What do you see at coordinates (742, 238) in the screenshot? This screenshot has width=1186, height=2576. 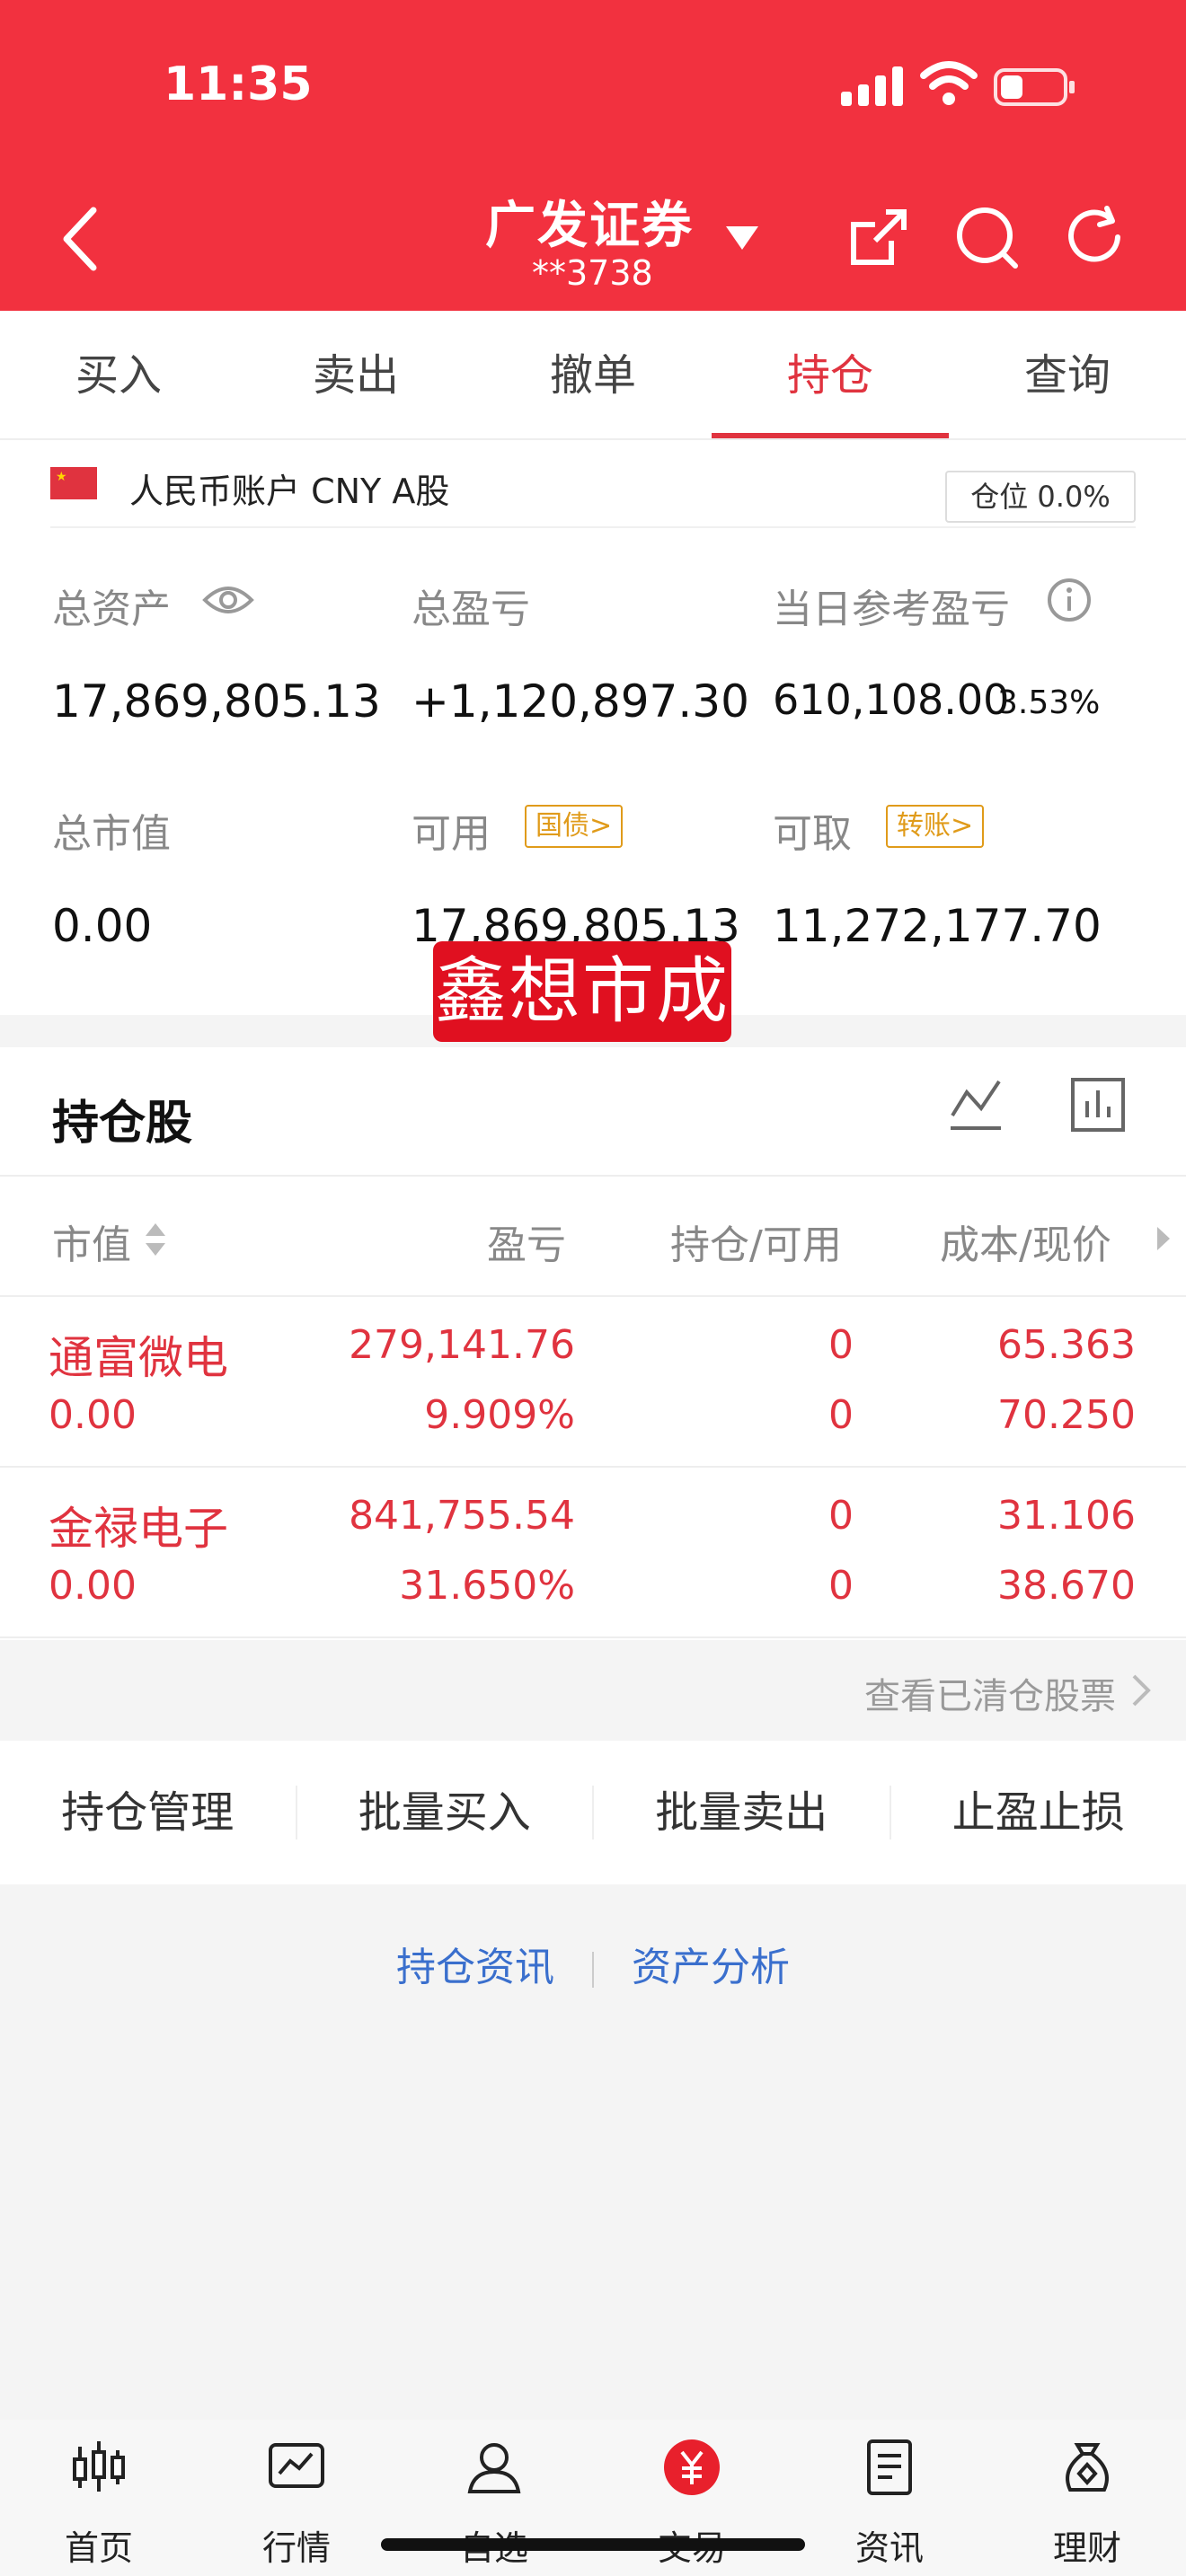 I see `dropdown-caret-icon` at bounding box center [742, 238].